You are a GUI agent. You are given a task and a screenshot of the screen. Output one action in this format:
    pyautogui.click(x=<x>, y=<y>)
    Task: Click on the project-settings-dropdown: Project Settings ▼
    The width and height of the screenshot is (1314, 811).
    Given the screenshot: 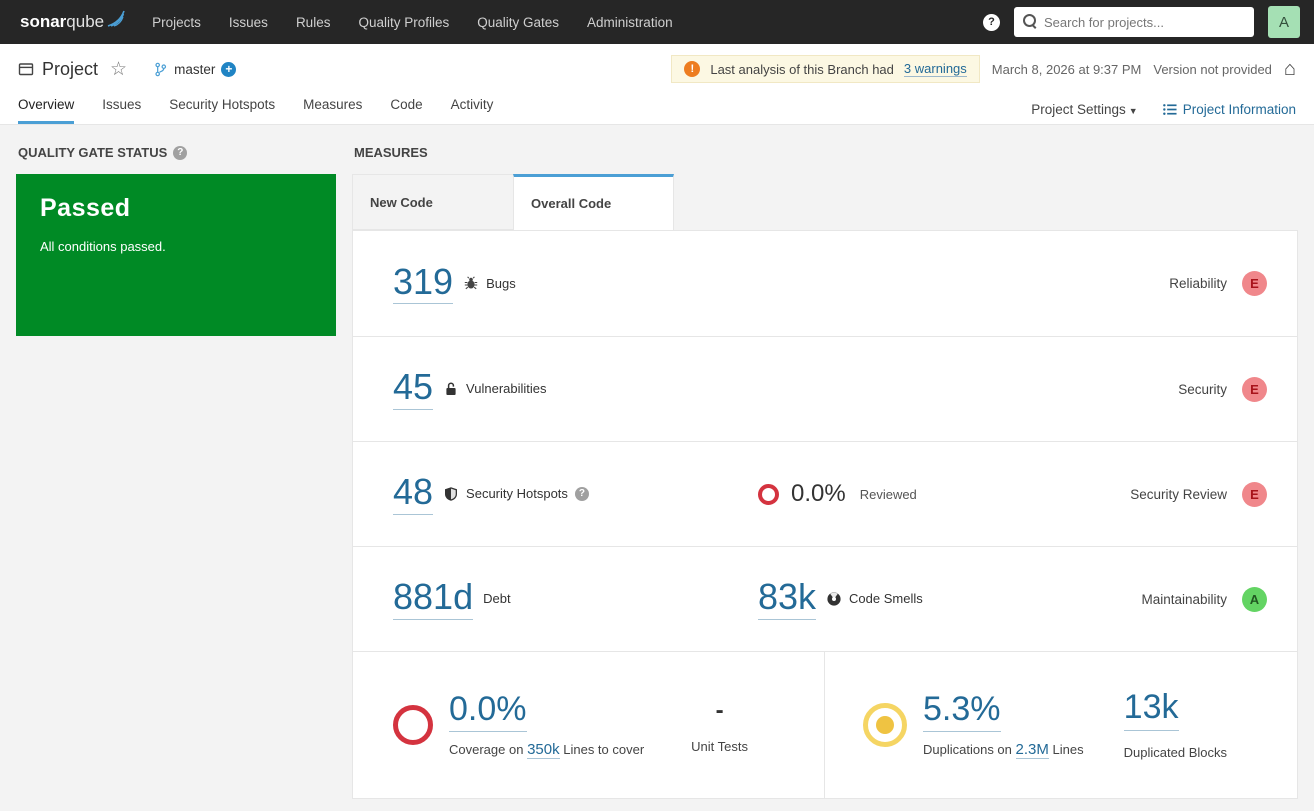 What is the action you would take?
    pyautogui.click(x=1084, y=109)
    